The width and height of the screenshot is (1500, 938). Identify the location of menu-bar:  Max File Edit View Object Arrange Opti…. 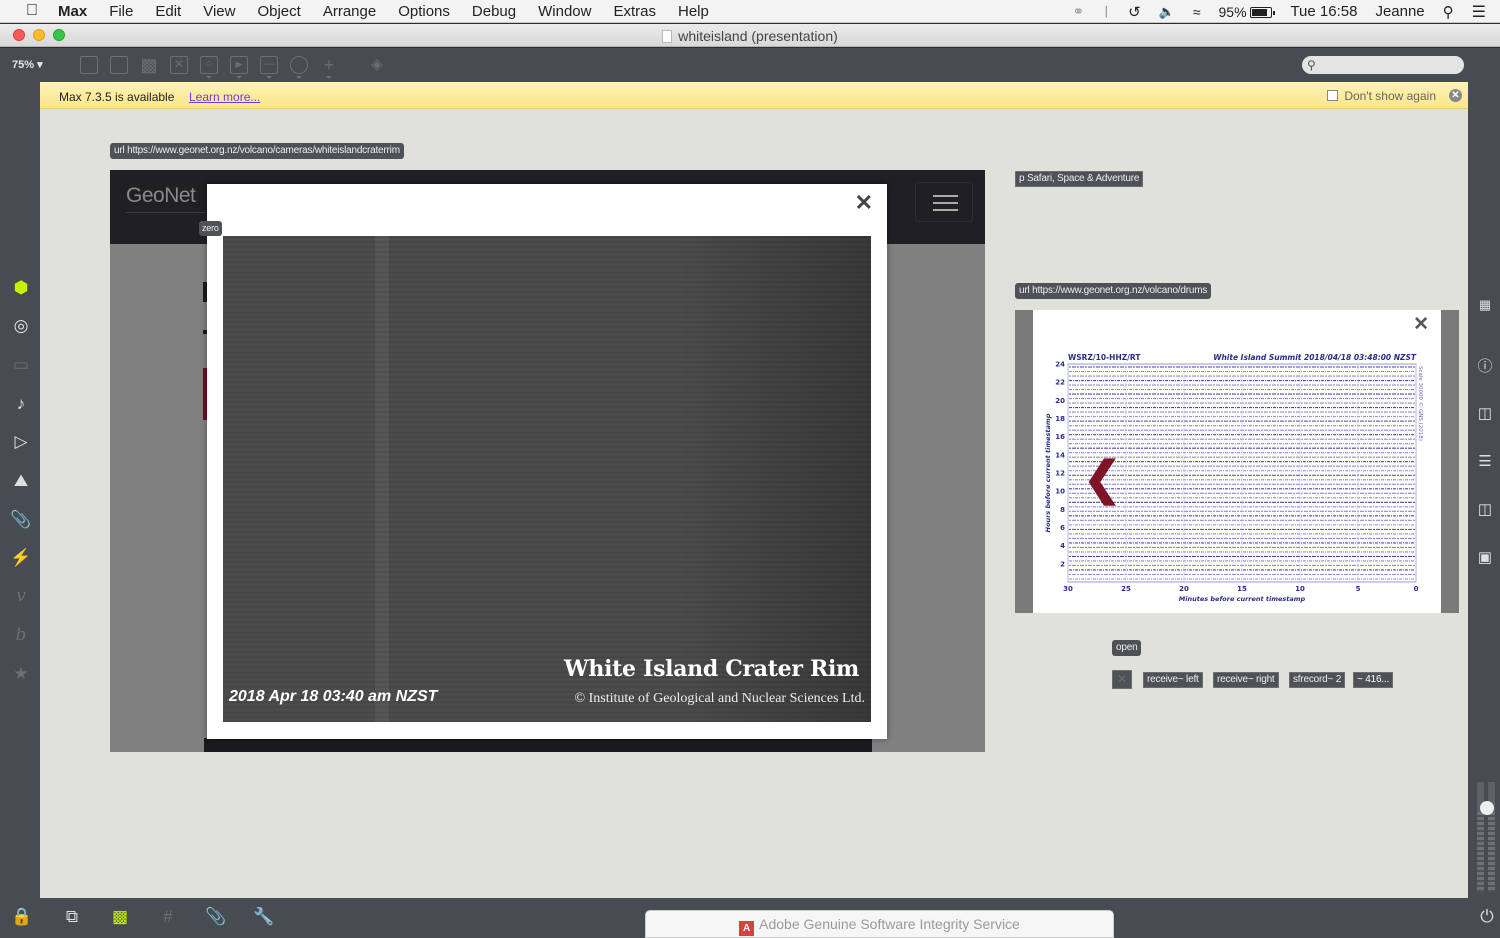
(750, 11).